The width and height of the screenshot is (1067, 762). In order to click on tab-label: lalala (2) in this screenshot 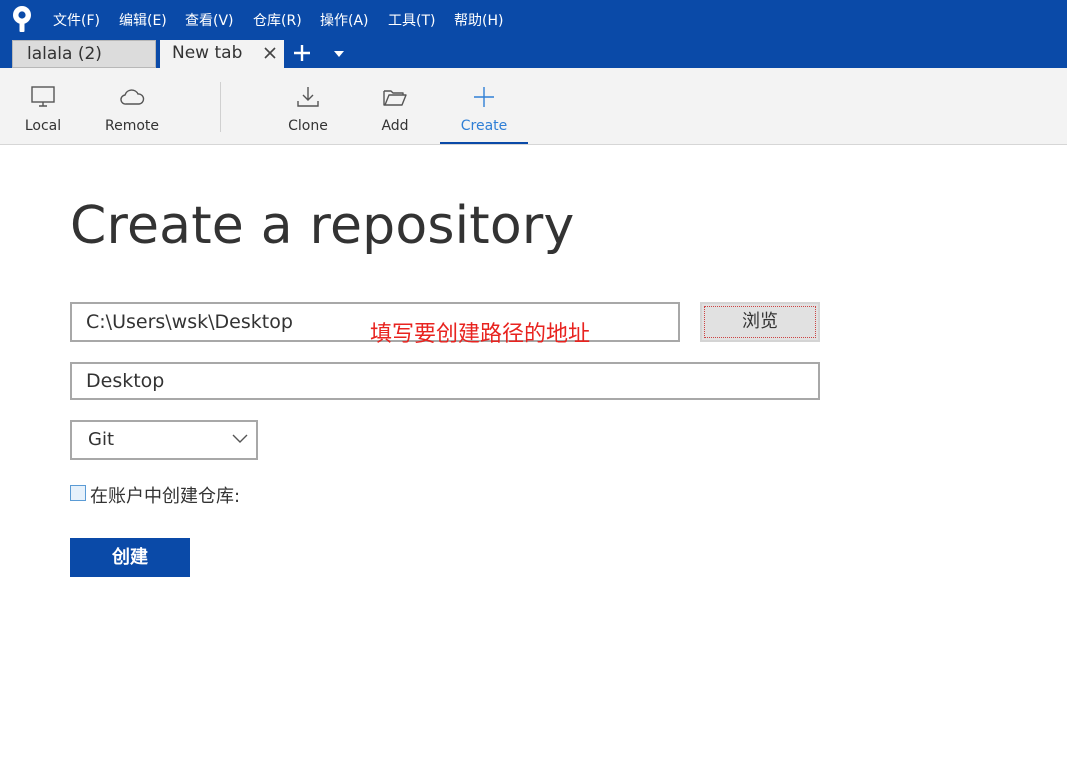, I will do `click(64, 54)`.